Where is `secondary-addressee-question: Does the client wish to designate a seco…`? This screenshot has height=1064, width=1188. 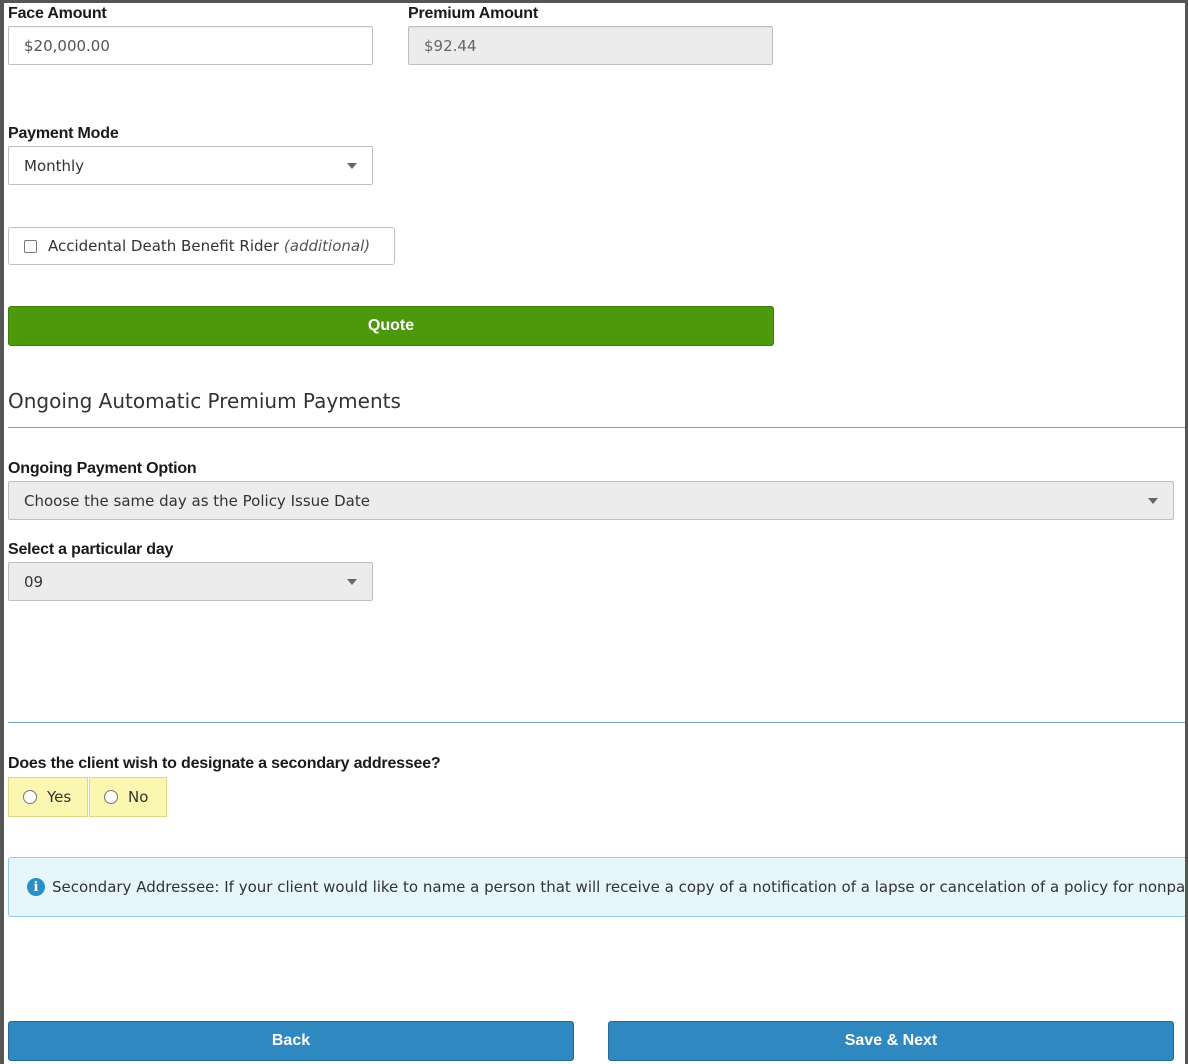
secondary-addressee-question: Does the client wish to designate a seco… is located at coordinates (224, 763).